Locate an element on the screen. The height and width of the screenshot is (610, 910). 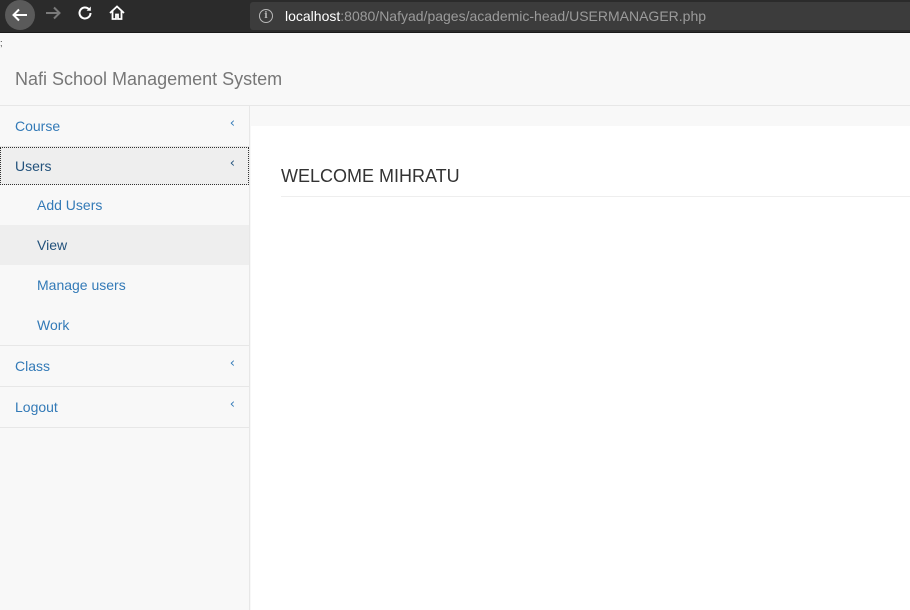
submenu-item-work: Work is located at coordinates (124, 325).